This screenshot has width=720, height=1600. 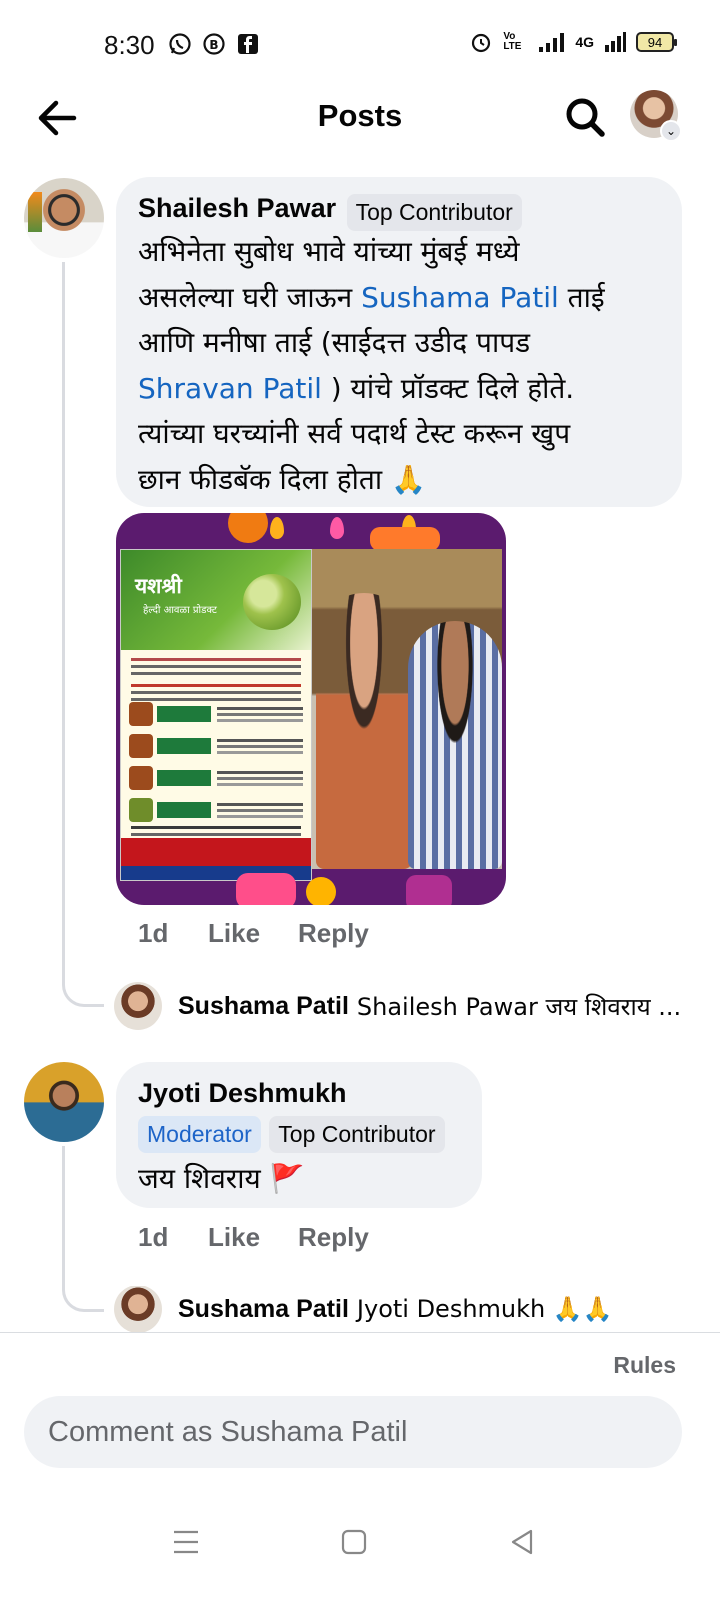 I want to click on rules-link: Rules, so click(x=644, y=1365).